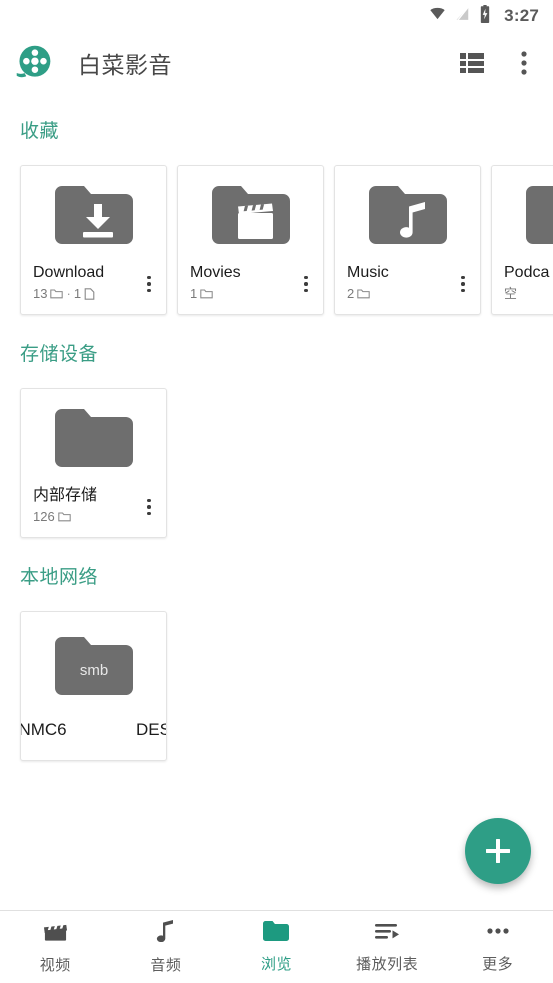  Describe the element at coordinates (59, 354) in the screenshot. I see `section-title-storage: 存储设备` at that location.